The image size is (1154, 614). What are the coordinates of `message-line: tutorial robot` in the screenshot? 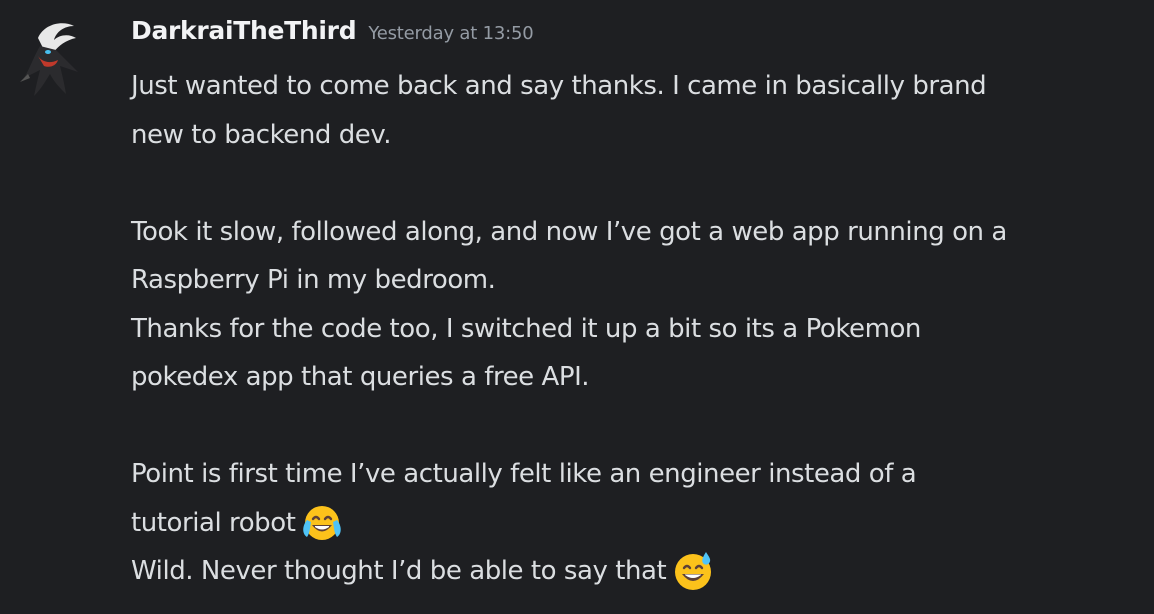 It's located at (638, 523).